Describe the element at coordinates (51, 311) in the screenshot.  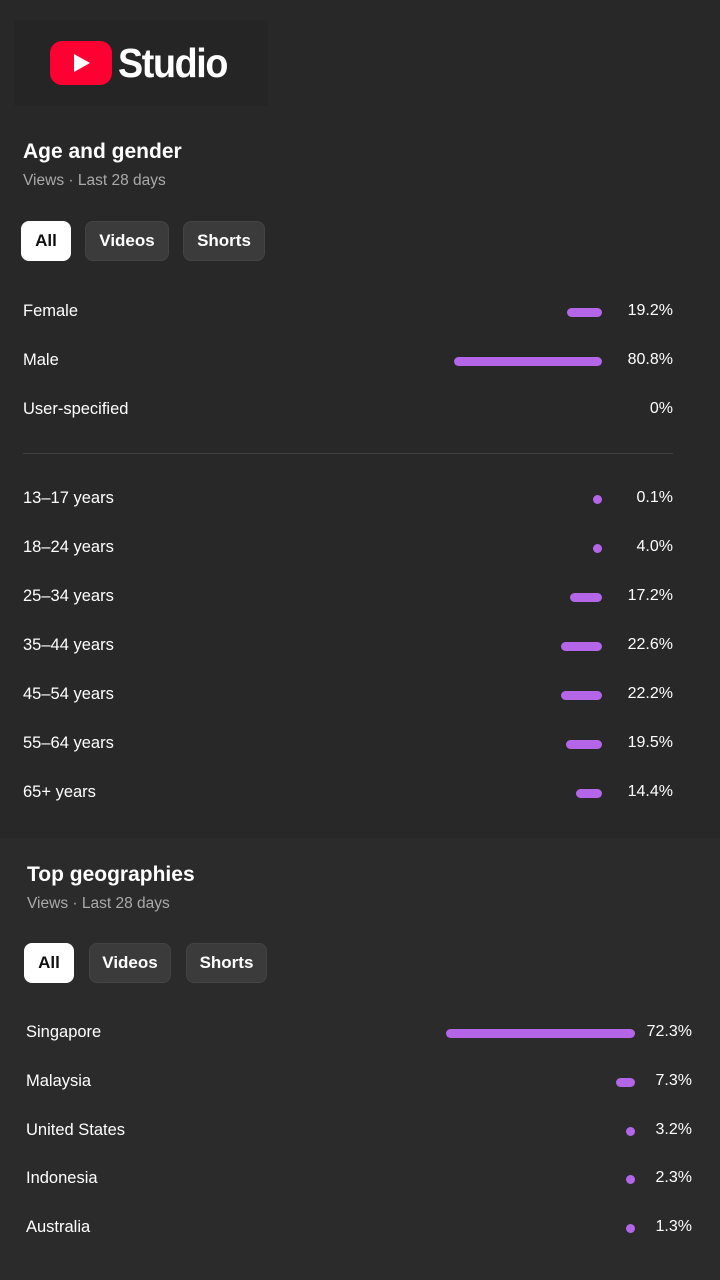
I see `gender-row-label: Female` at that location.